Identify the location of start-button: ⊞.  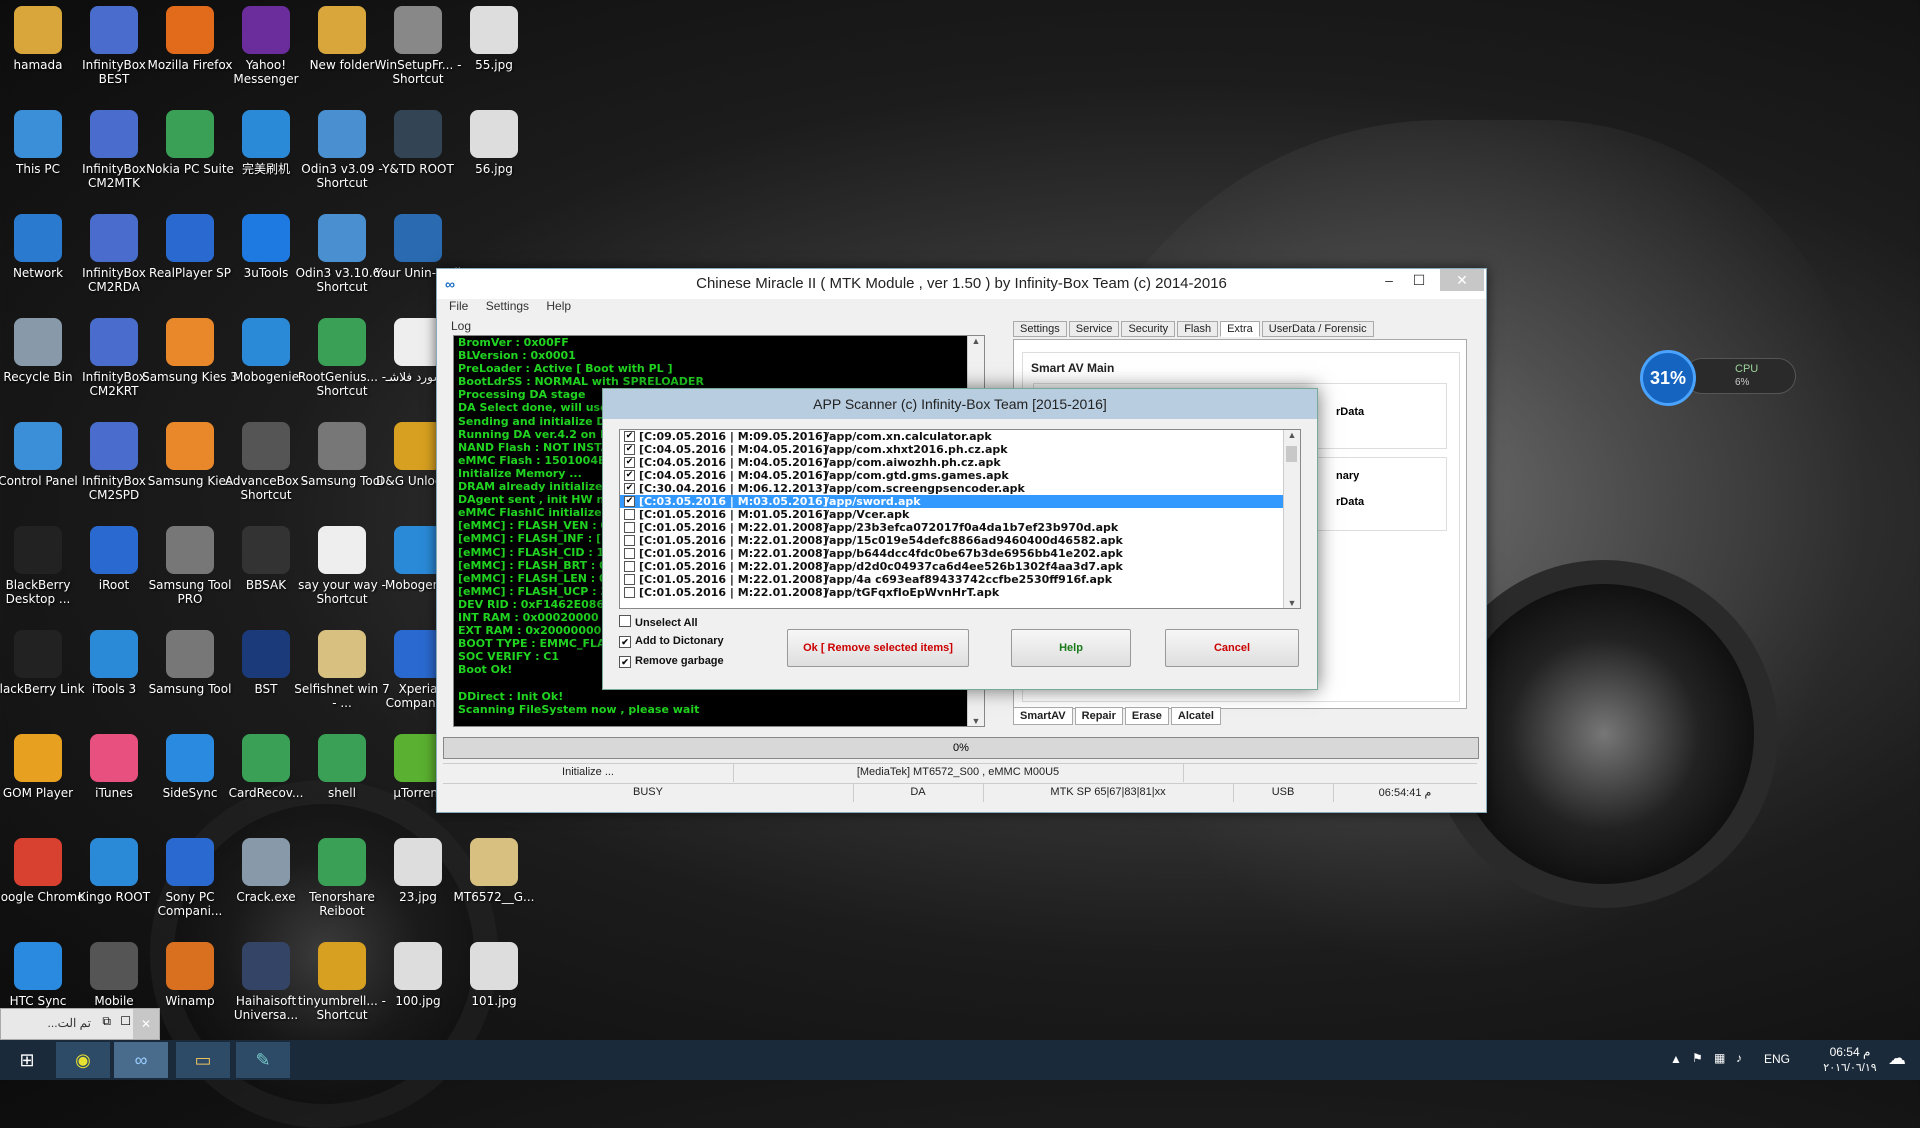
(27, 1060).